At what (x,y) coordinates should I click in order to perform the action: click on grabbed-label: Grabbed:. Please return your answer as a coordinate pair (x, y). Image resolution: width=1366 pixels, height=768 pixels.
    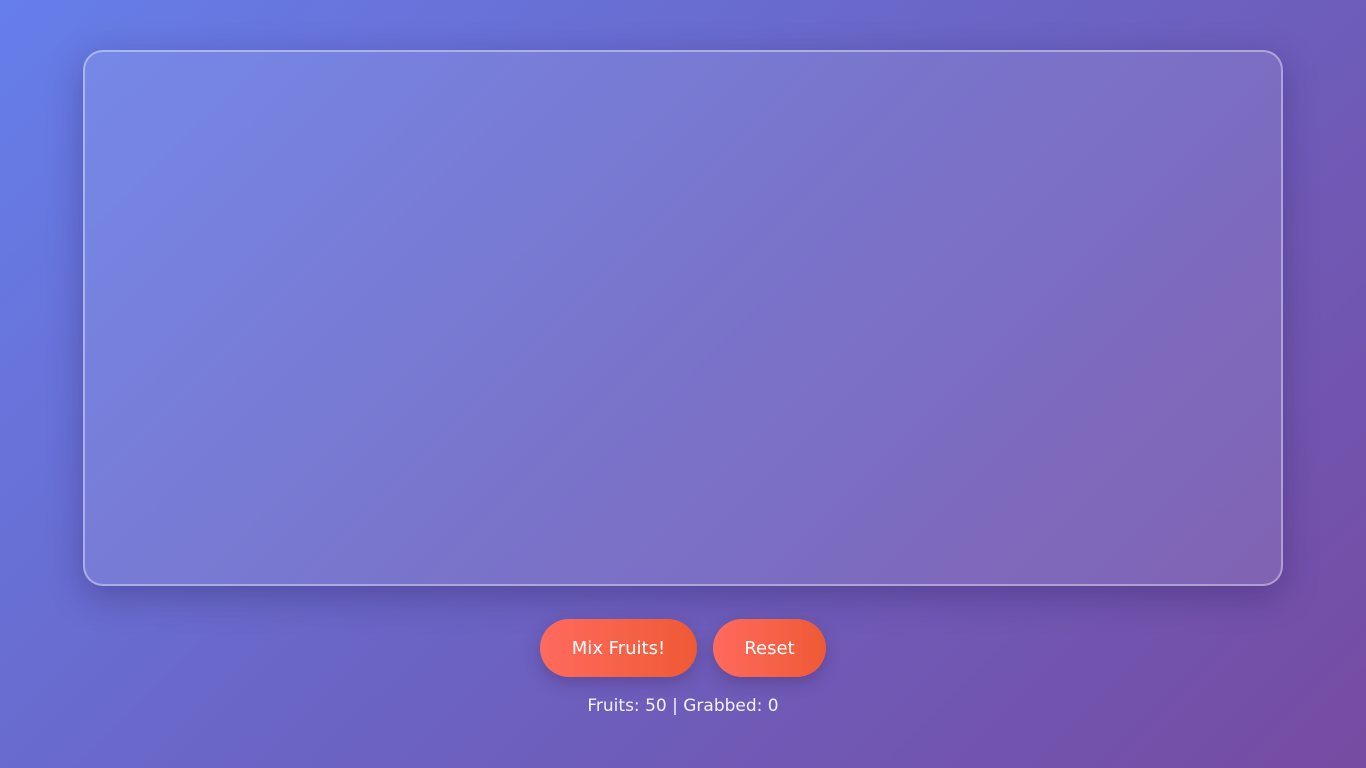
    Looking at the image, I should click on (723, 706).